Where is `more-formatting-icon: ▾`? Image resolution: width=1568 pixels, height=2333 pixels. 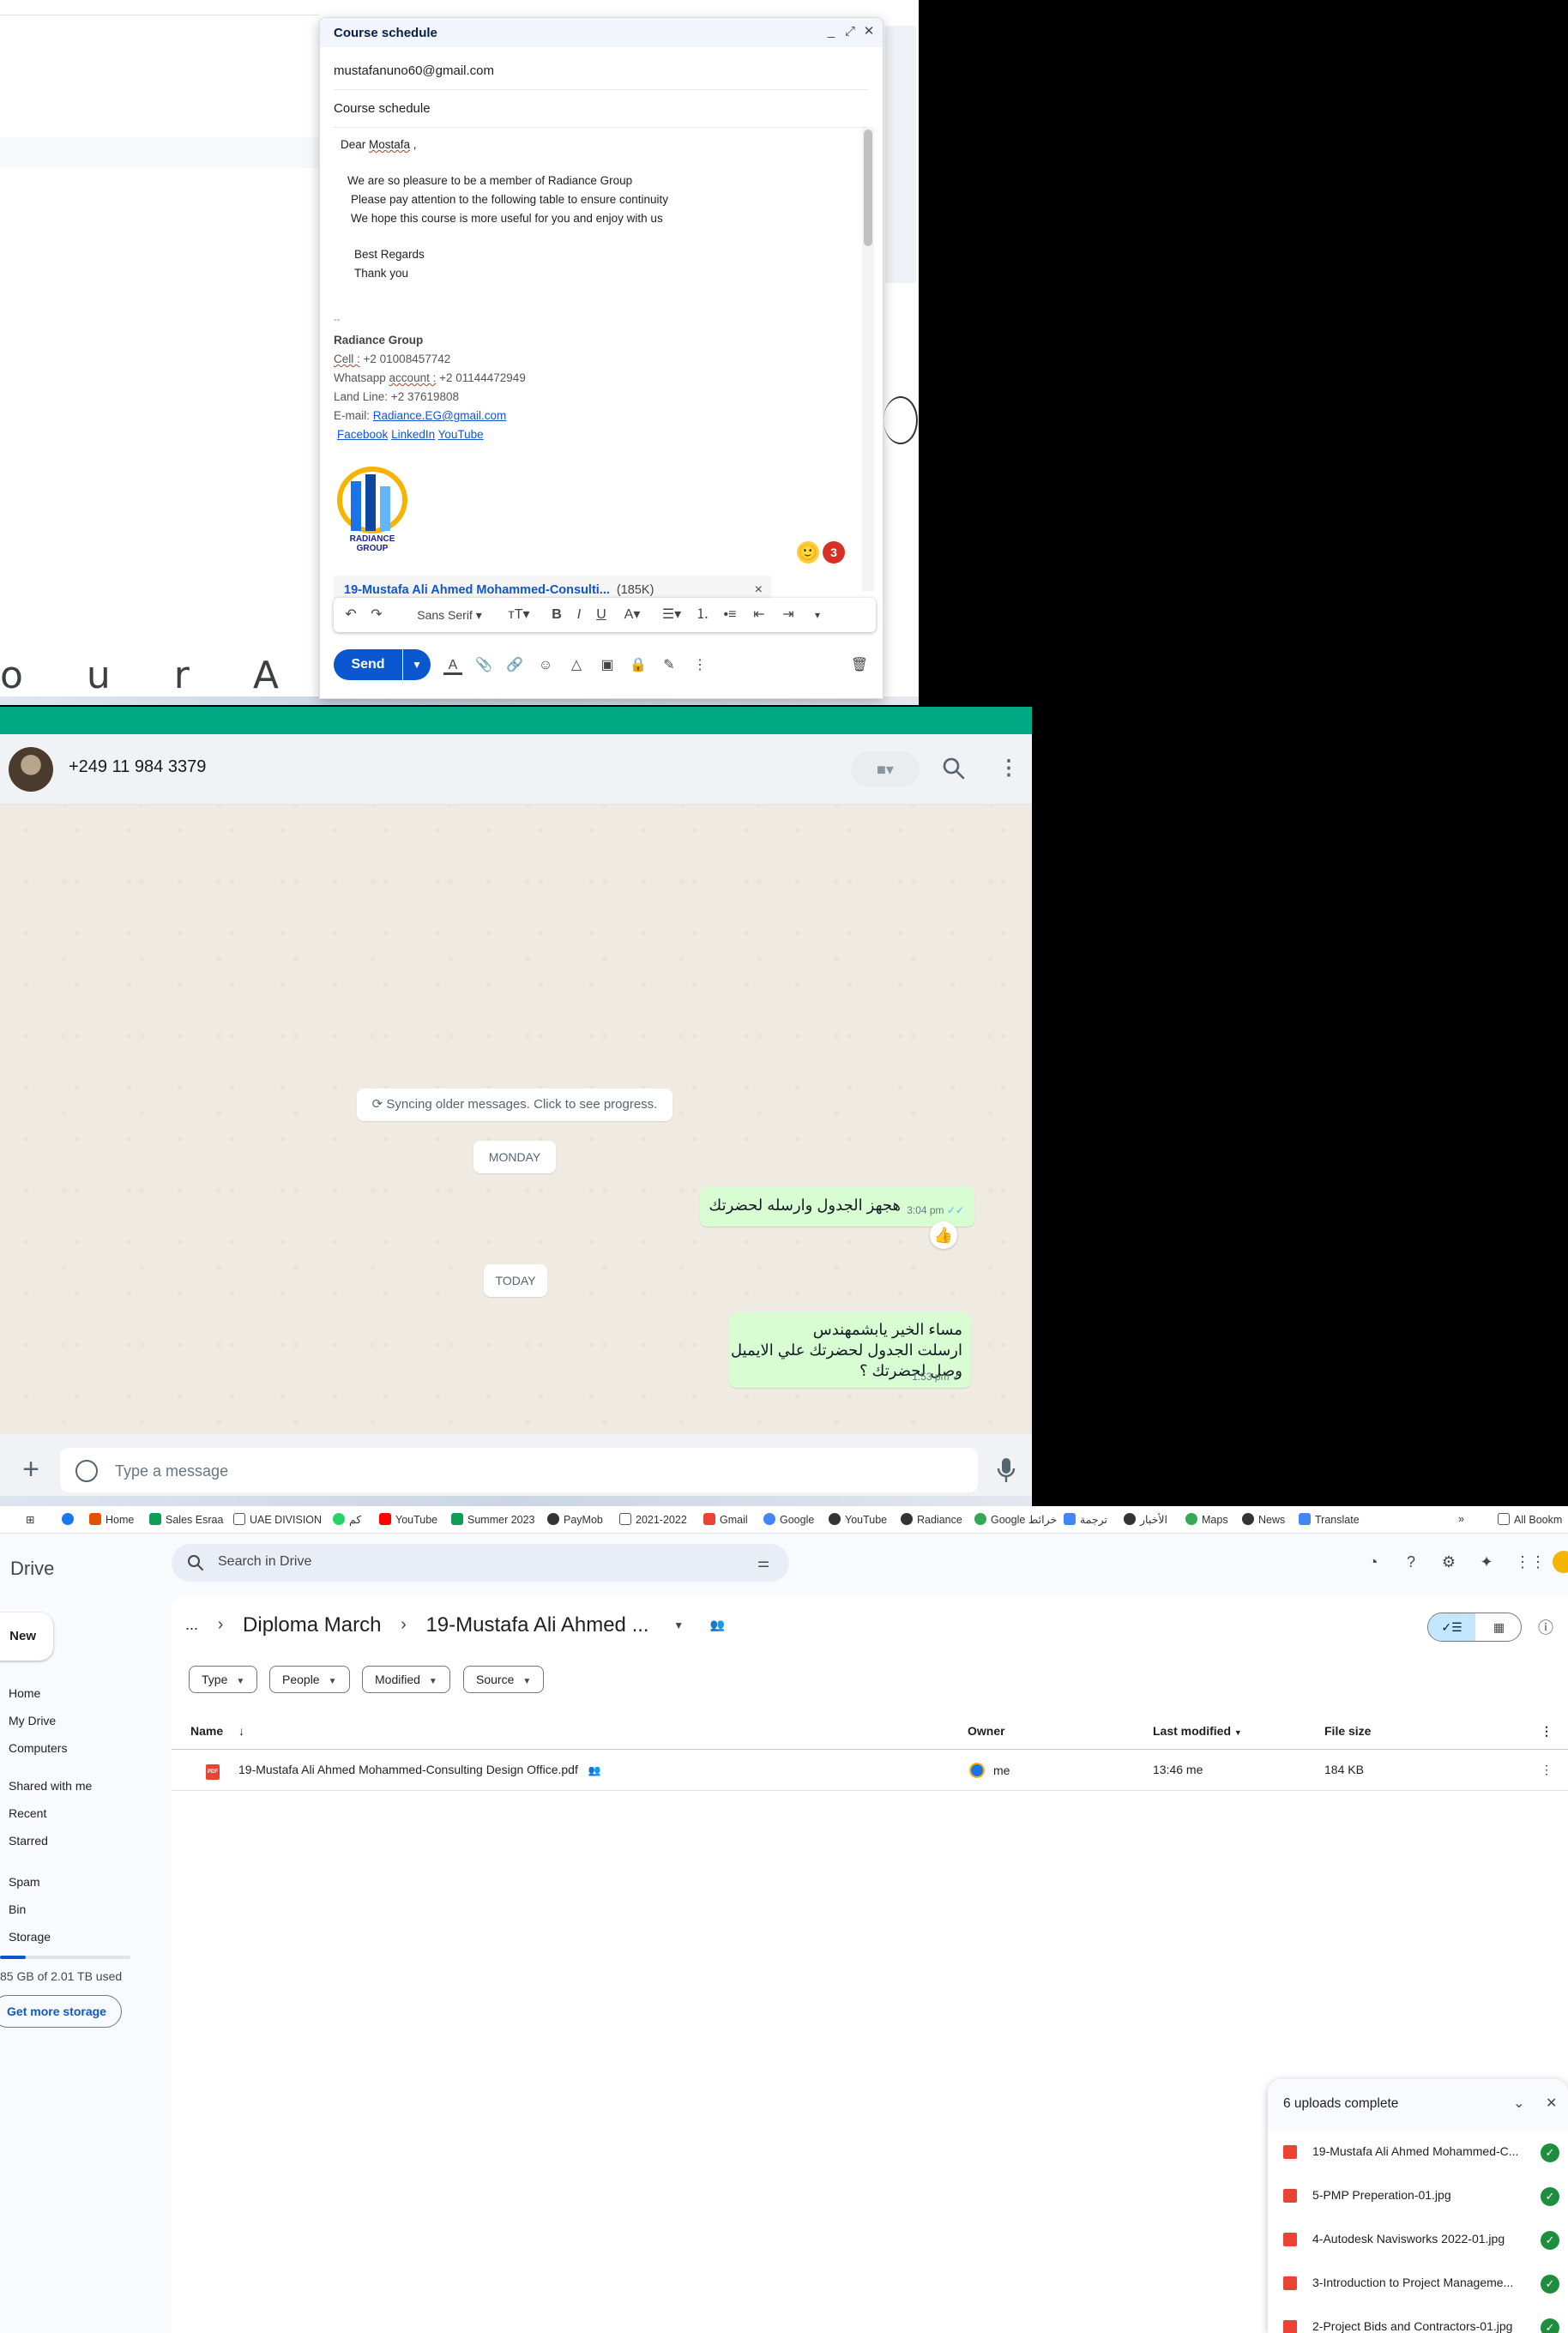
more-formatting-icon: ▾ is located at coordinates (818, 615).